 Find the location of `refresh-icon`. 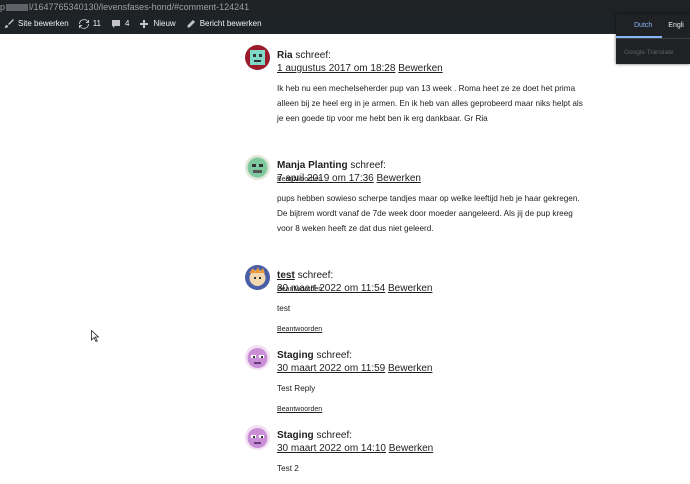

refresh-icon is located at coordinates (83, 24).